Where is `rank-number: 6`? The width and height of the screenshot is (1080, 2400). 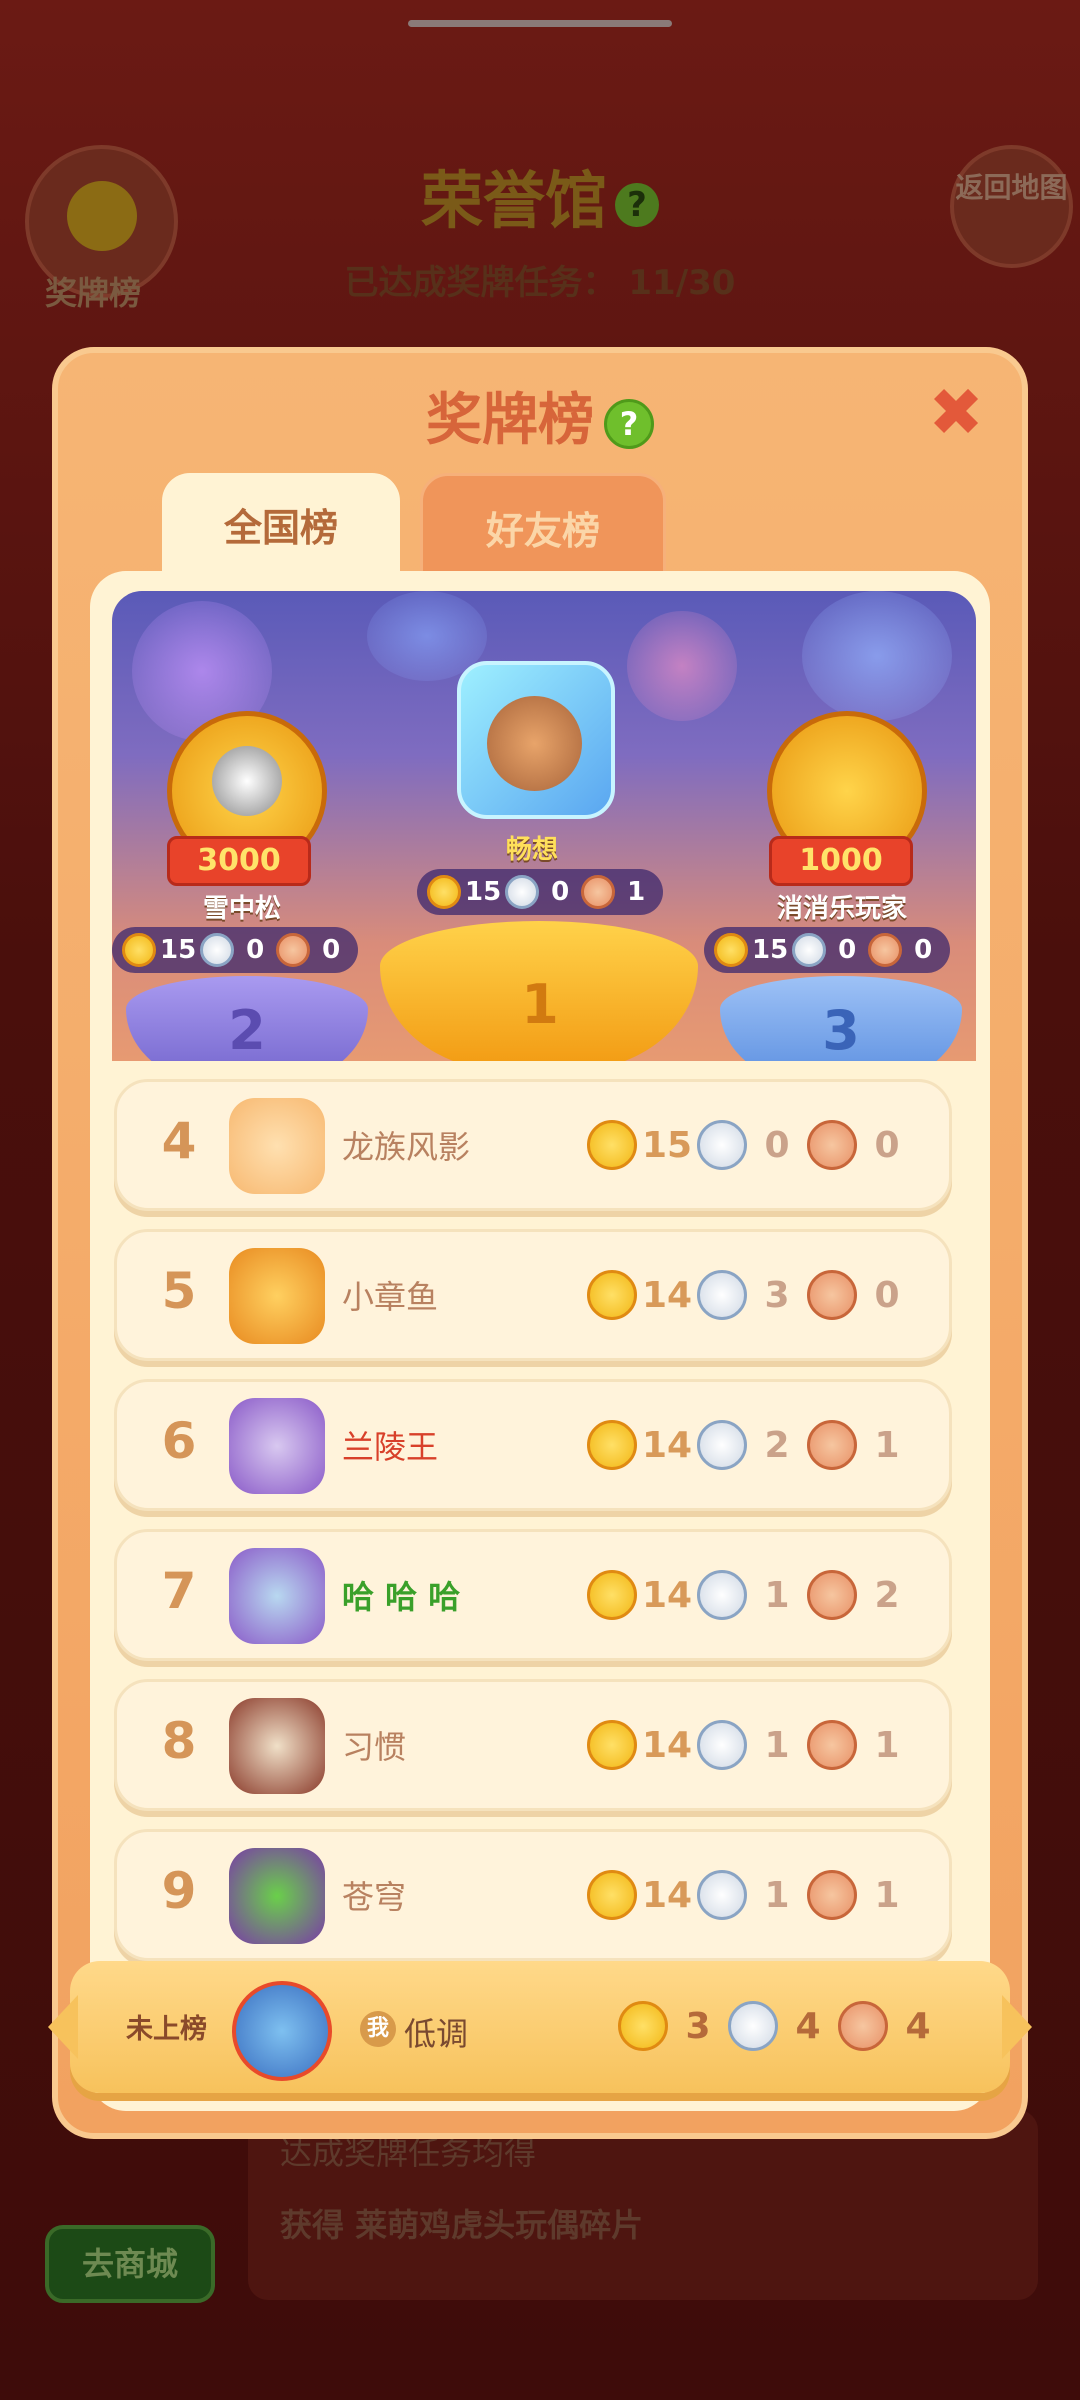
rank-number: 6 is located at coordinates (179, 1441).